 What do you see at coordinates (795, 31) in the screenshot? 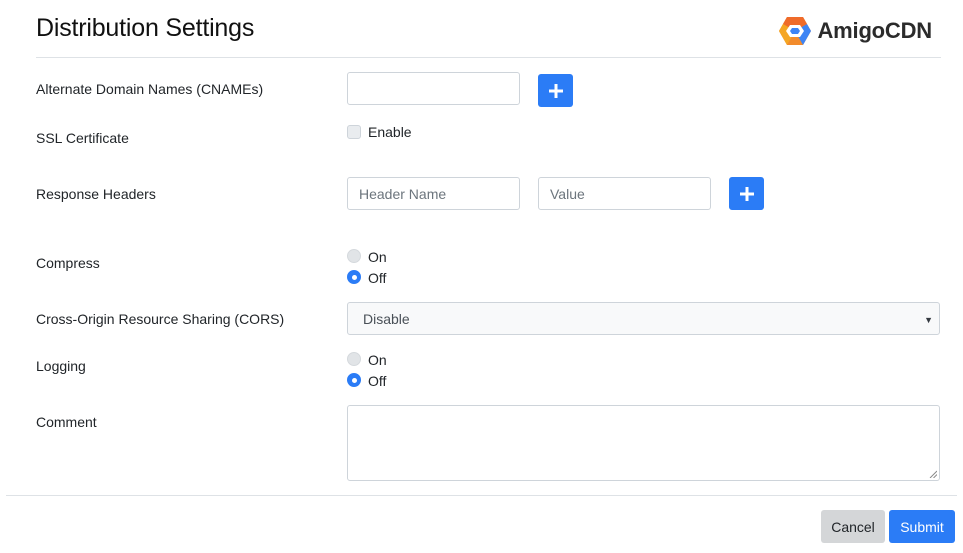
I see `hexagon-logo-icon` at bounding box center [795, 31].